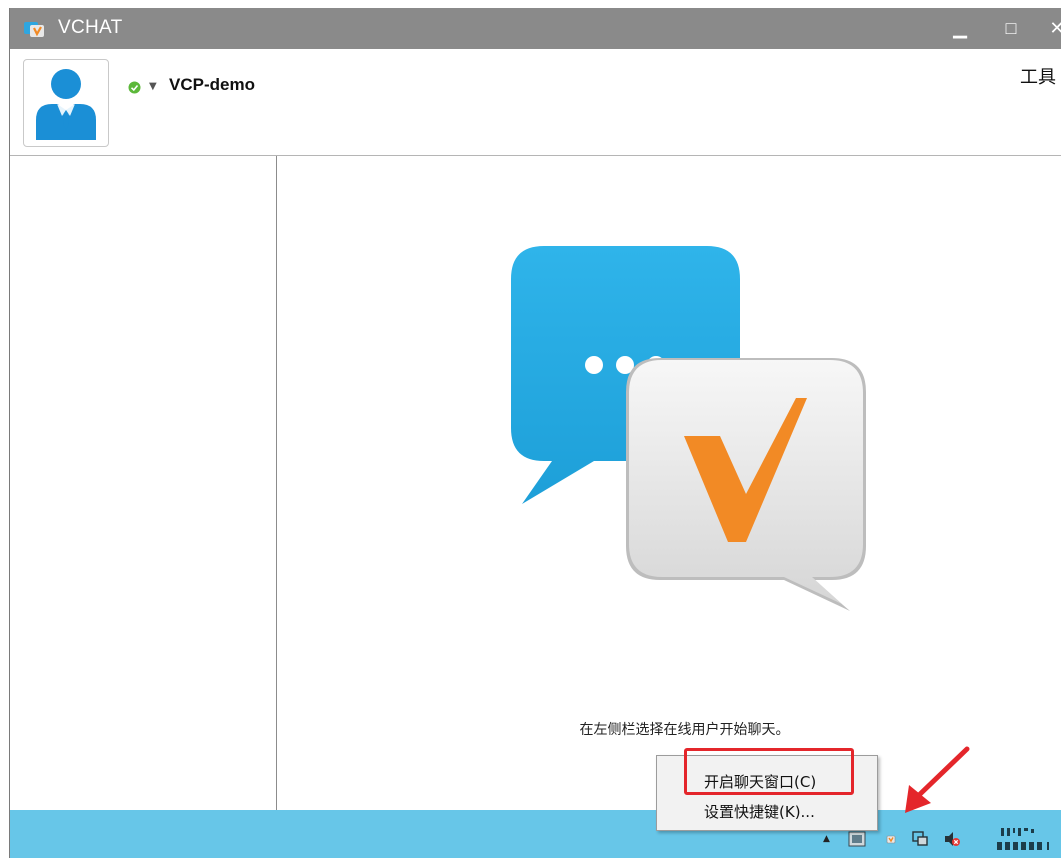  Describe the element at coordinates (34, 29) in the screenshot. I see `vchat-app-icon` at that location.